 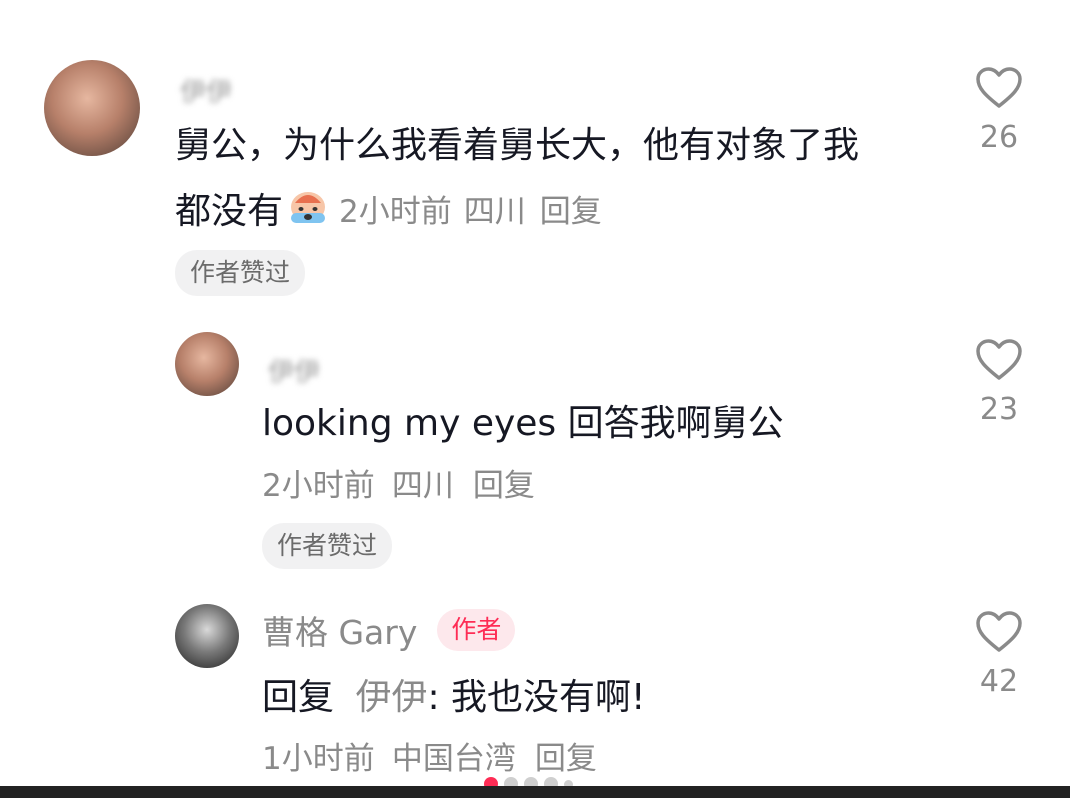 What do you see at coordinates (999, 110) in the screenshot?
I see `like-button: 26` at bounding box center [999, 110].